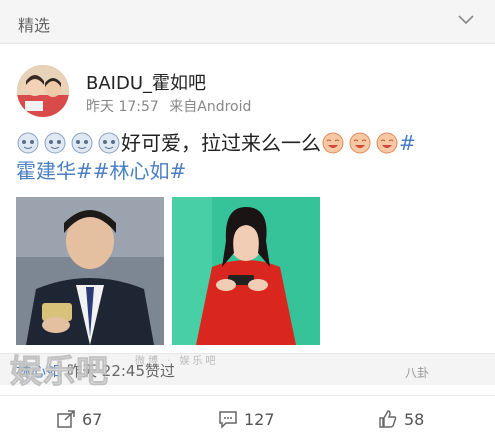 This screenshot has width=495, height=441. Describe the element at coordinates (246, 271) in the screenshot. I see `woman-in-red-costume-with-phone-photo` at that location.